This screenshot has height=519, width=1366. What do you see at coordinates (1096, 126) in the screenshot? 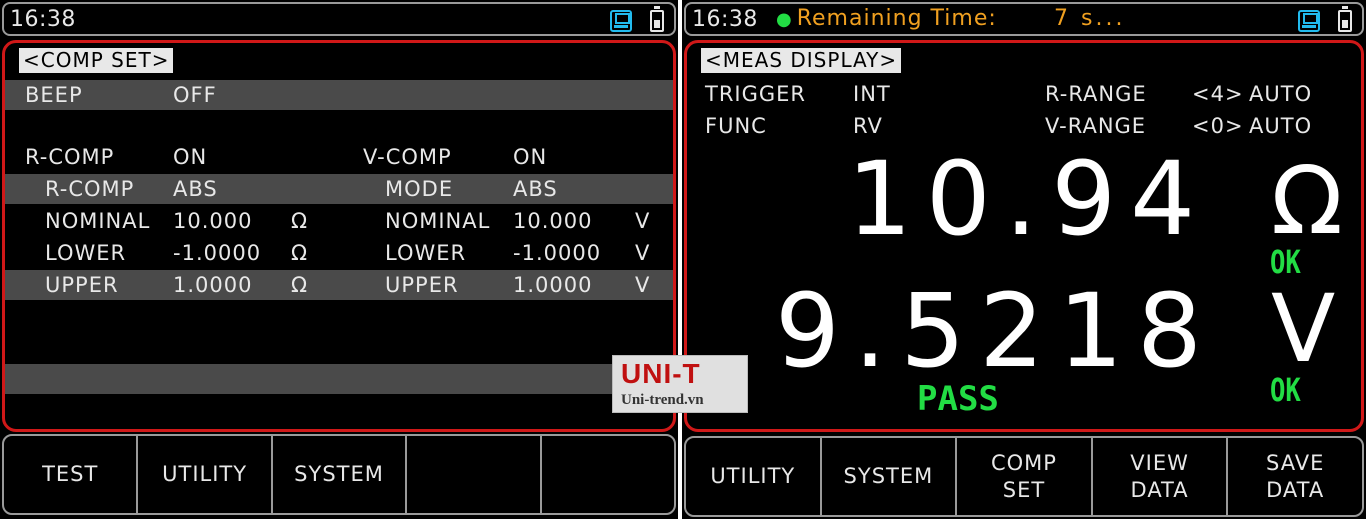
I see `v-range-label: V-RANGE` at bounding box center [1096, 126].